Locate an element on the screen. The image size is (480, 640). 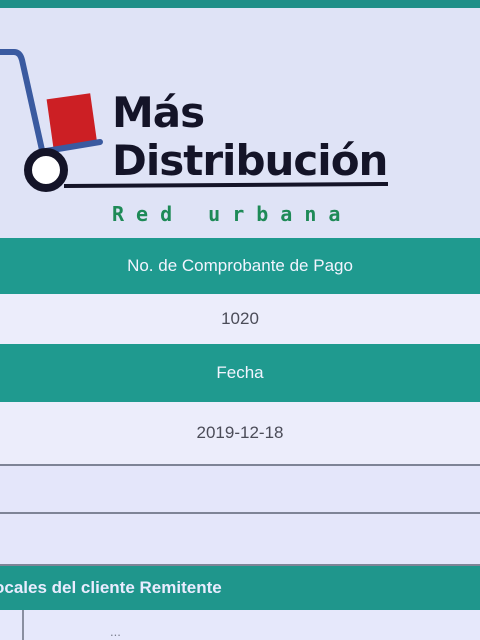
receipt-number-label: No. de Comprobante de Pago is located at coordinates (240, 266).